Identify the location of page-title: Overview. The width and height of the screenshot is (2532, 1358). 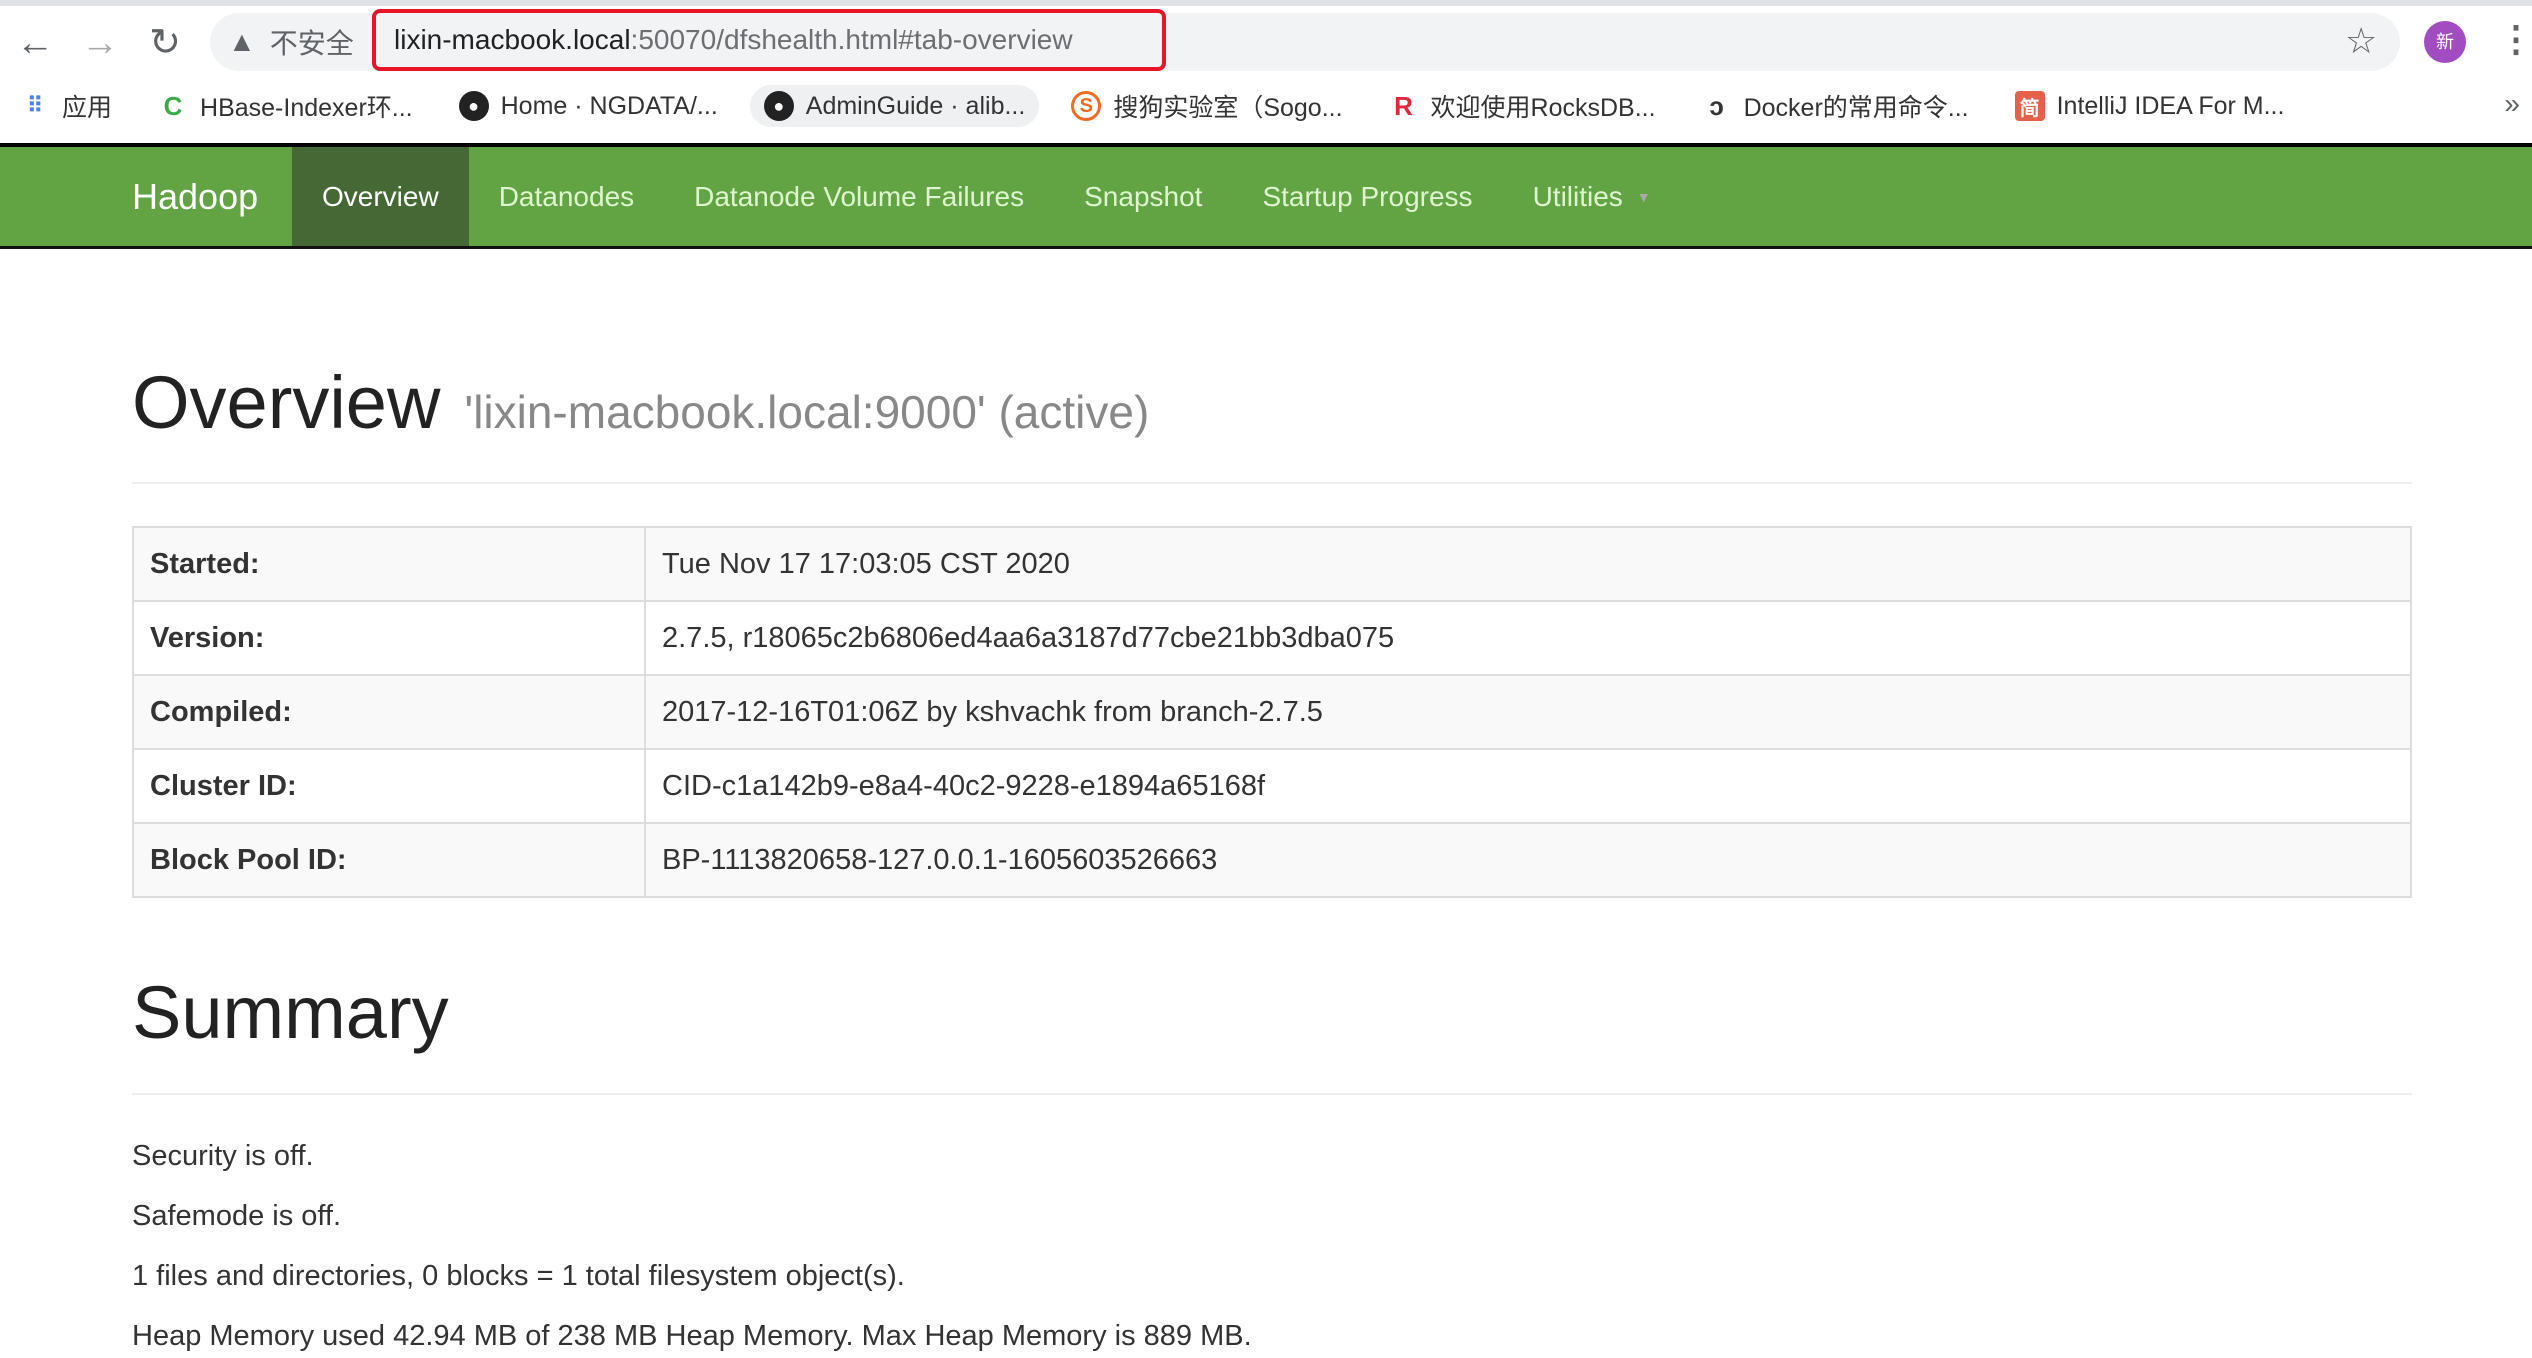
(286, 402).